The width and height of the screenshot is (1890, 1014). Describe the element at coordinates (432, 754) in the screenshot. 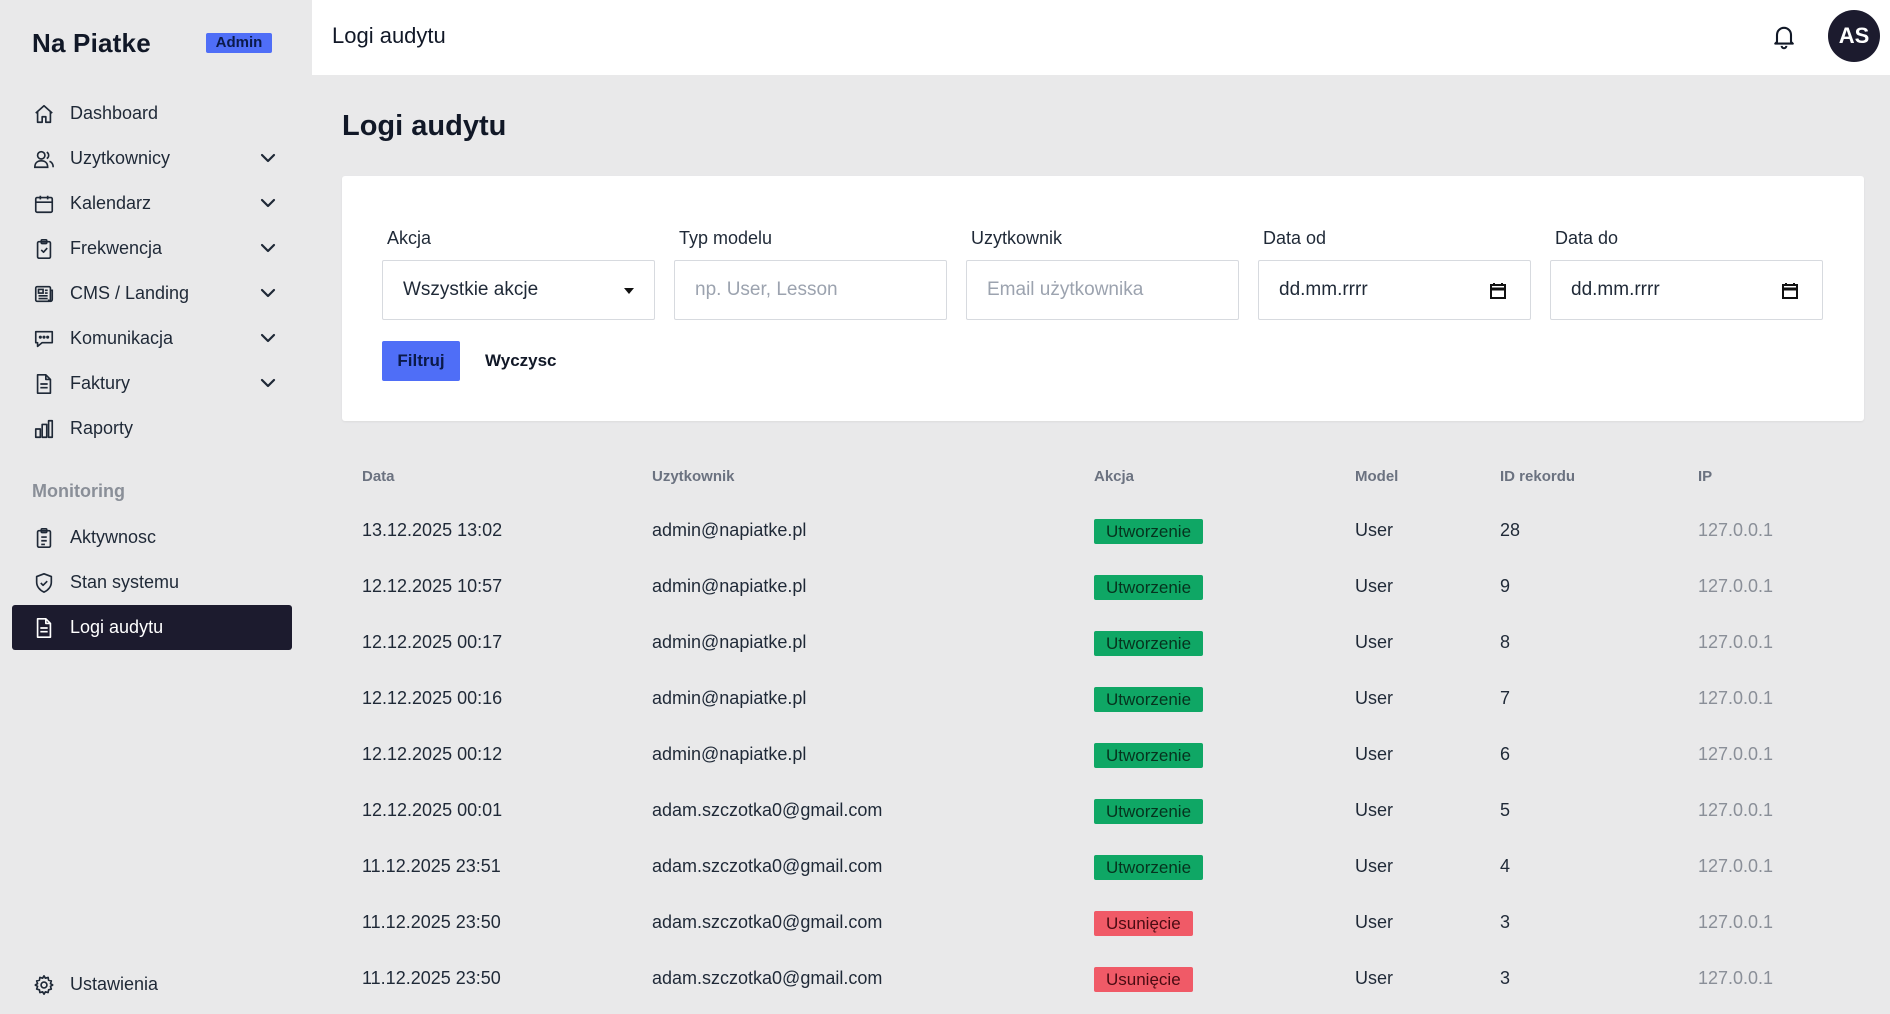

I see `cell-date: 12.12.2025 00:12` at that location.